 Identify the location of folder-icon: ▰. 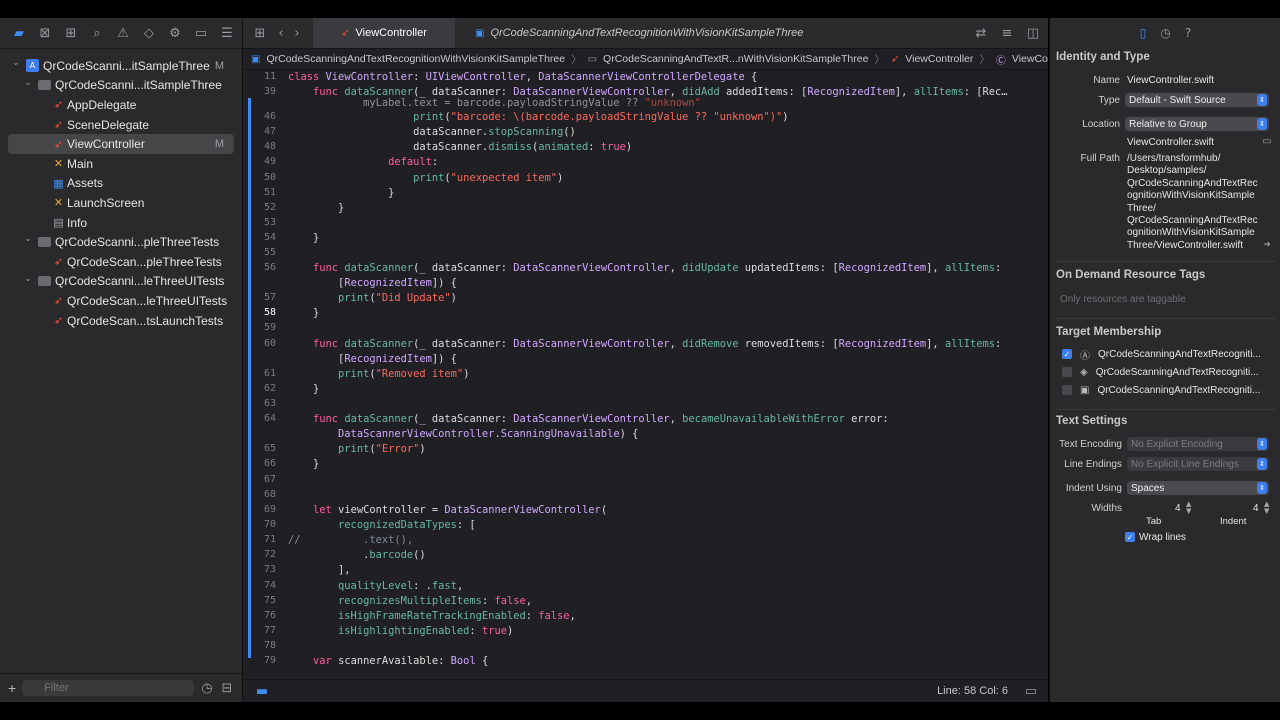
(19, 33).